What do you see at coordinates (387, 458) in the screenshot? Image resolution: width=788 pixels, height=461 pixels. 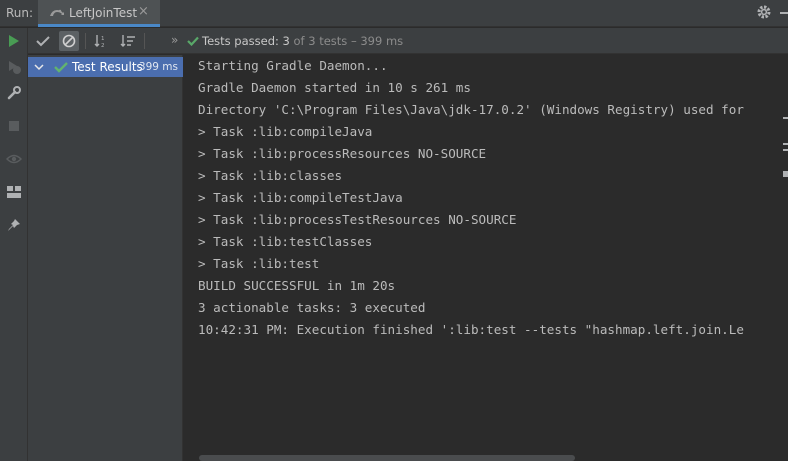 I see `horizontal-scrollbar` at bounding box center [387, 458].